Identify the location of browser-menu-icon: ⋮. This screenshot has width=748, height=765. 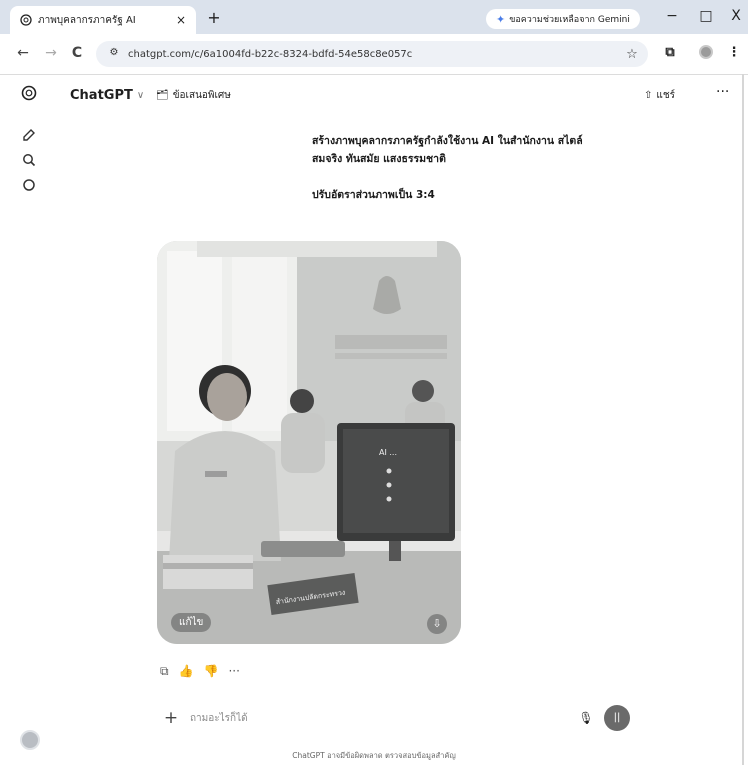
(734, 52).